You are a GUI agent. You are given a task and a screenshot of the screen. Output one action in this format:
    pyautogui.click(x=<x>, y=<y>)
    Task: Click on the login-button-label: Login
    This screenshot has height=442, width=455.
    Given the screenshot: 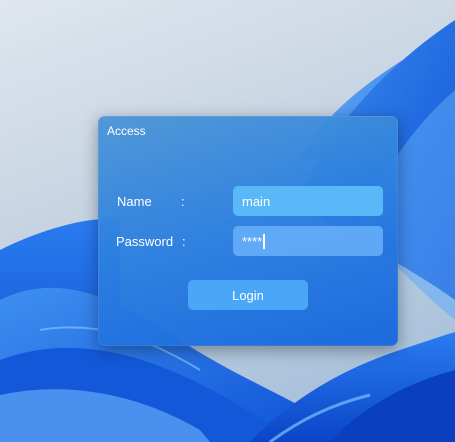 What is the action you would take?
    pyautogui.click(x=248, y=295)
    